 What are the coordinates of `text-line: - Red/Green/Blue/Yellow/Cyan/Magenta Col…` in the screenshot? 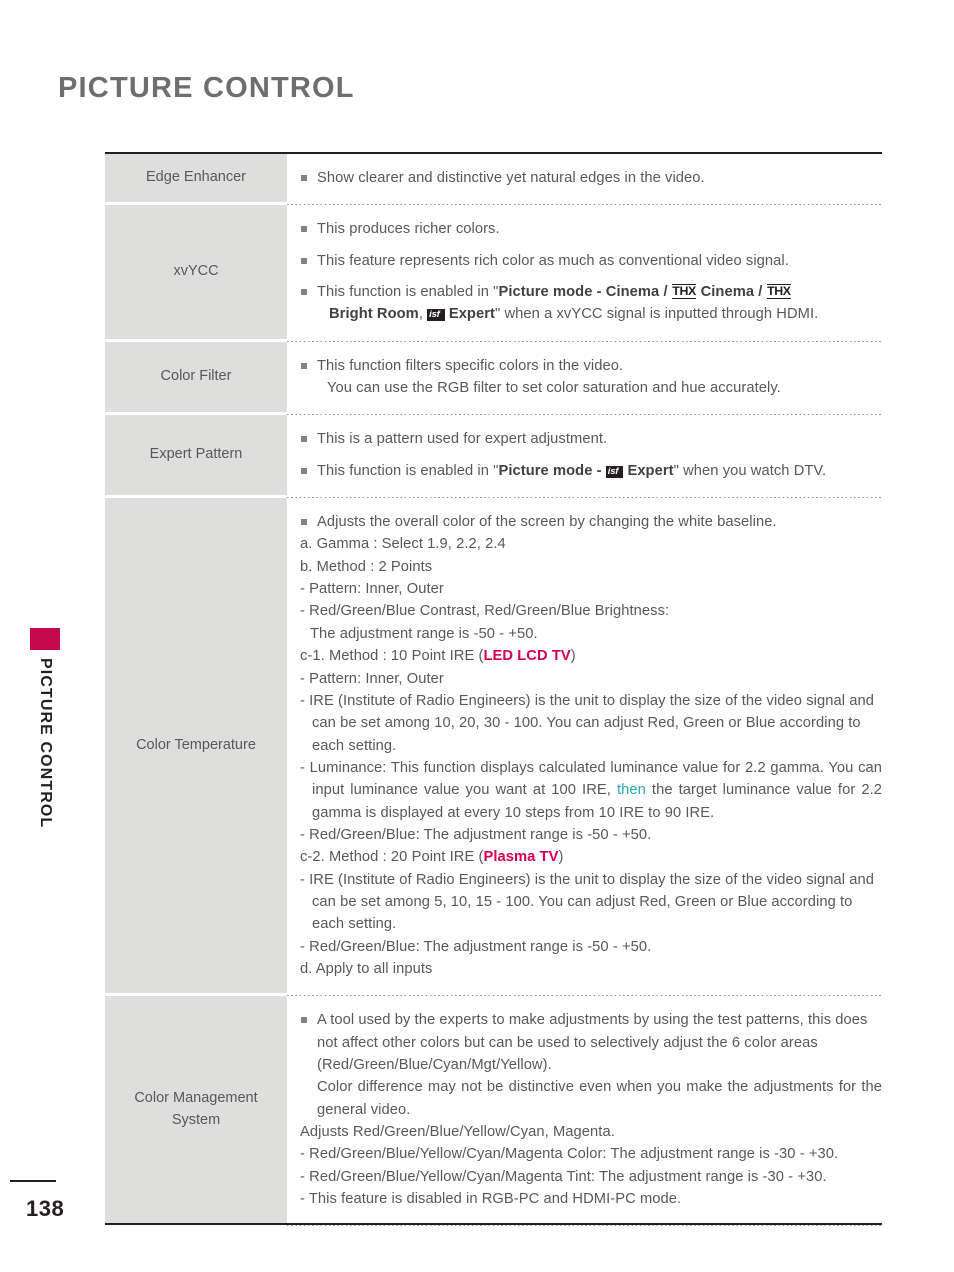 It's located at (569, 1154).